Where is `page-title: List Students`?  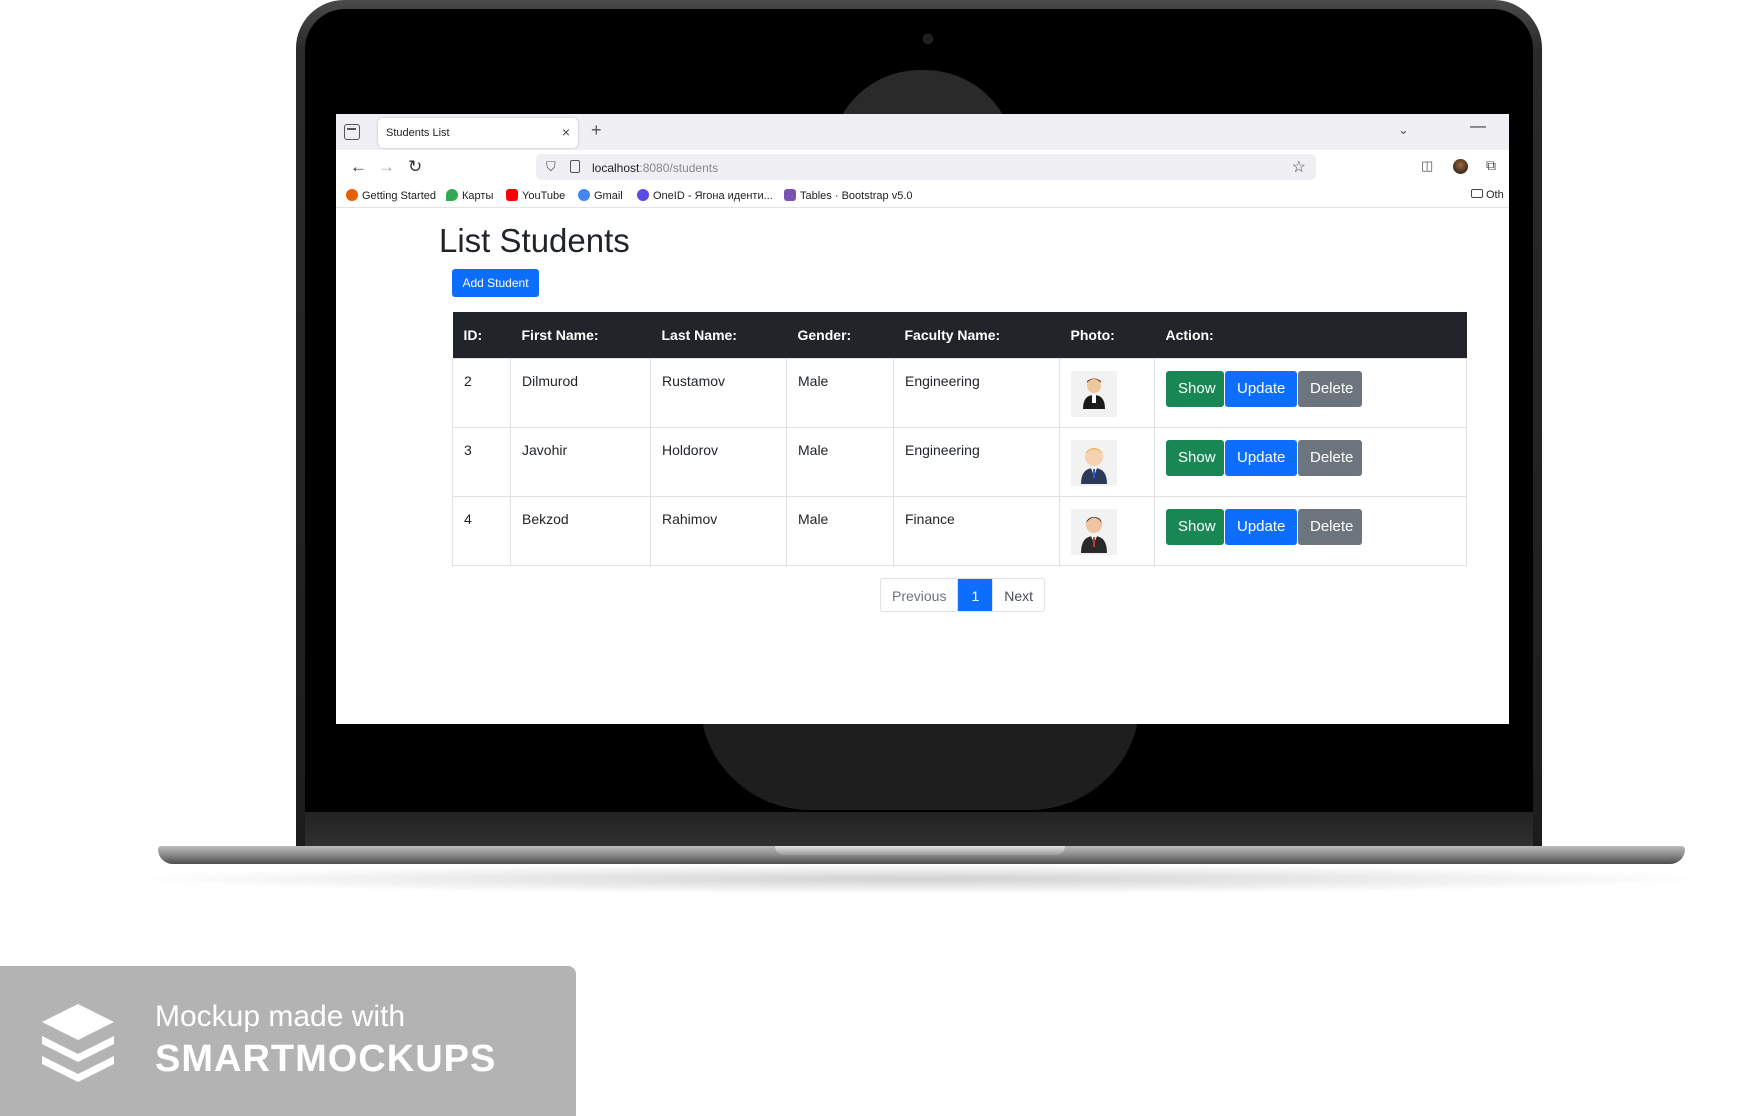 page-title: List Students is located at coordinates (534, 240).